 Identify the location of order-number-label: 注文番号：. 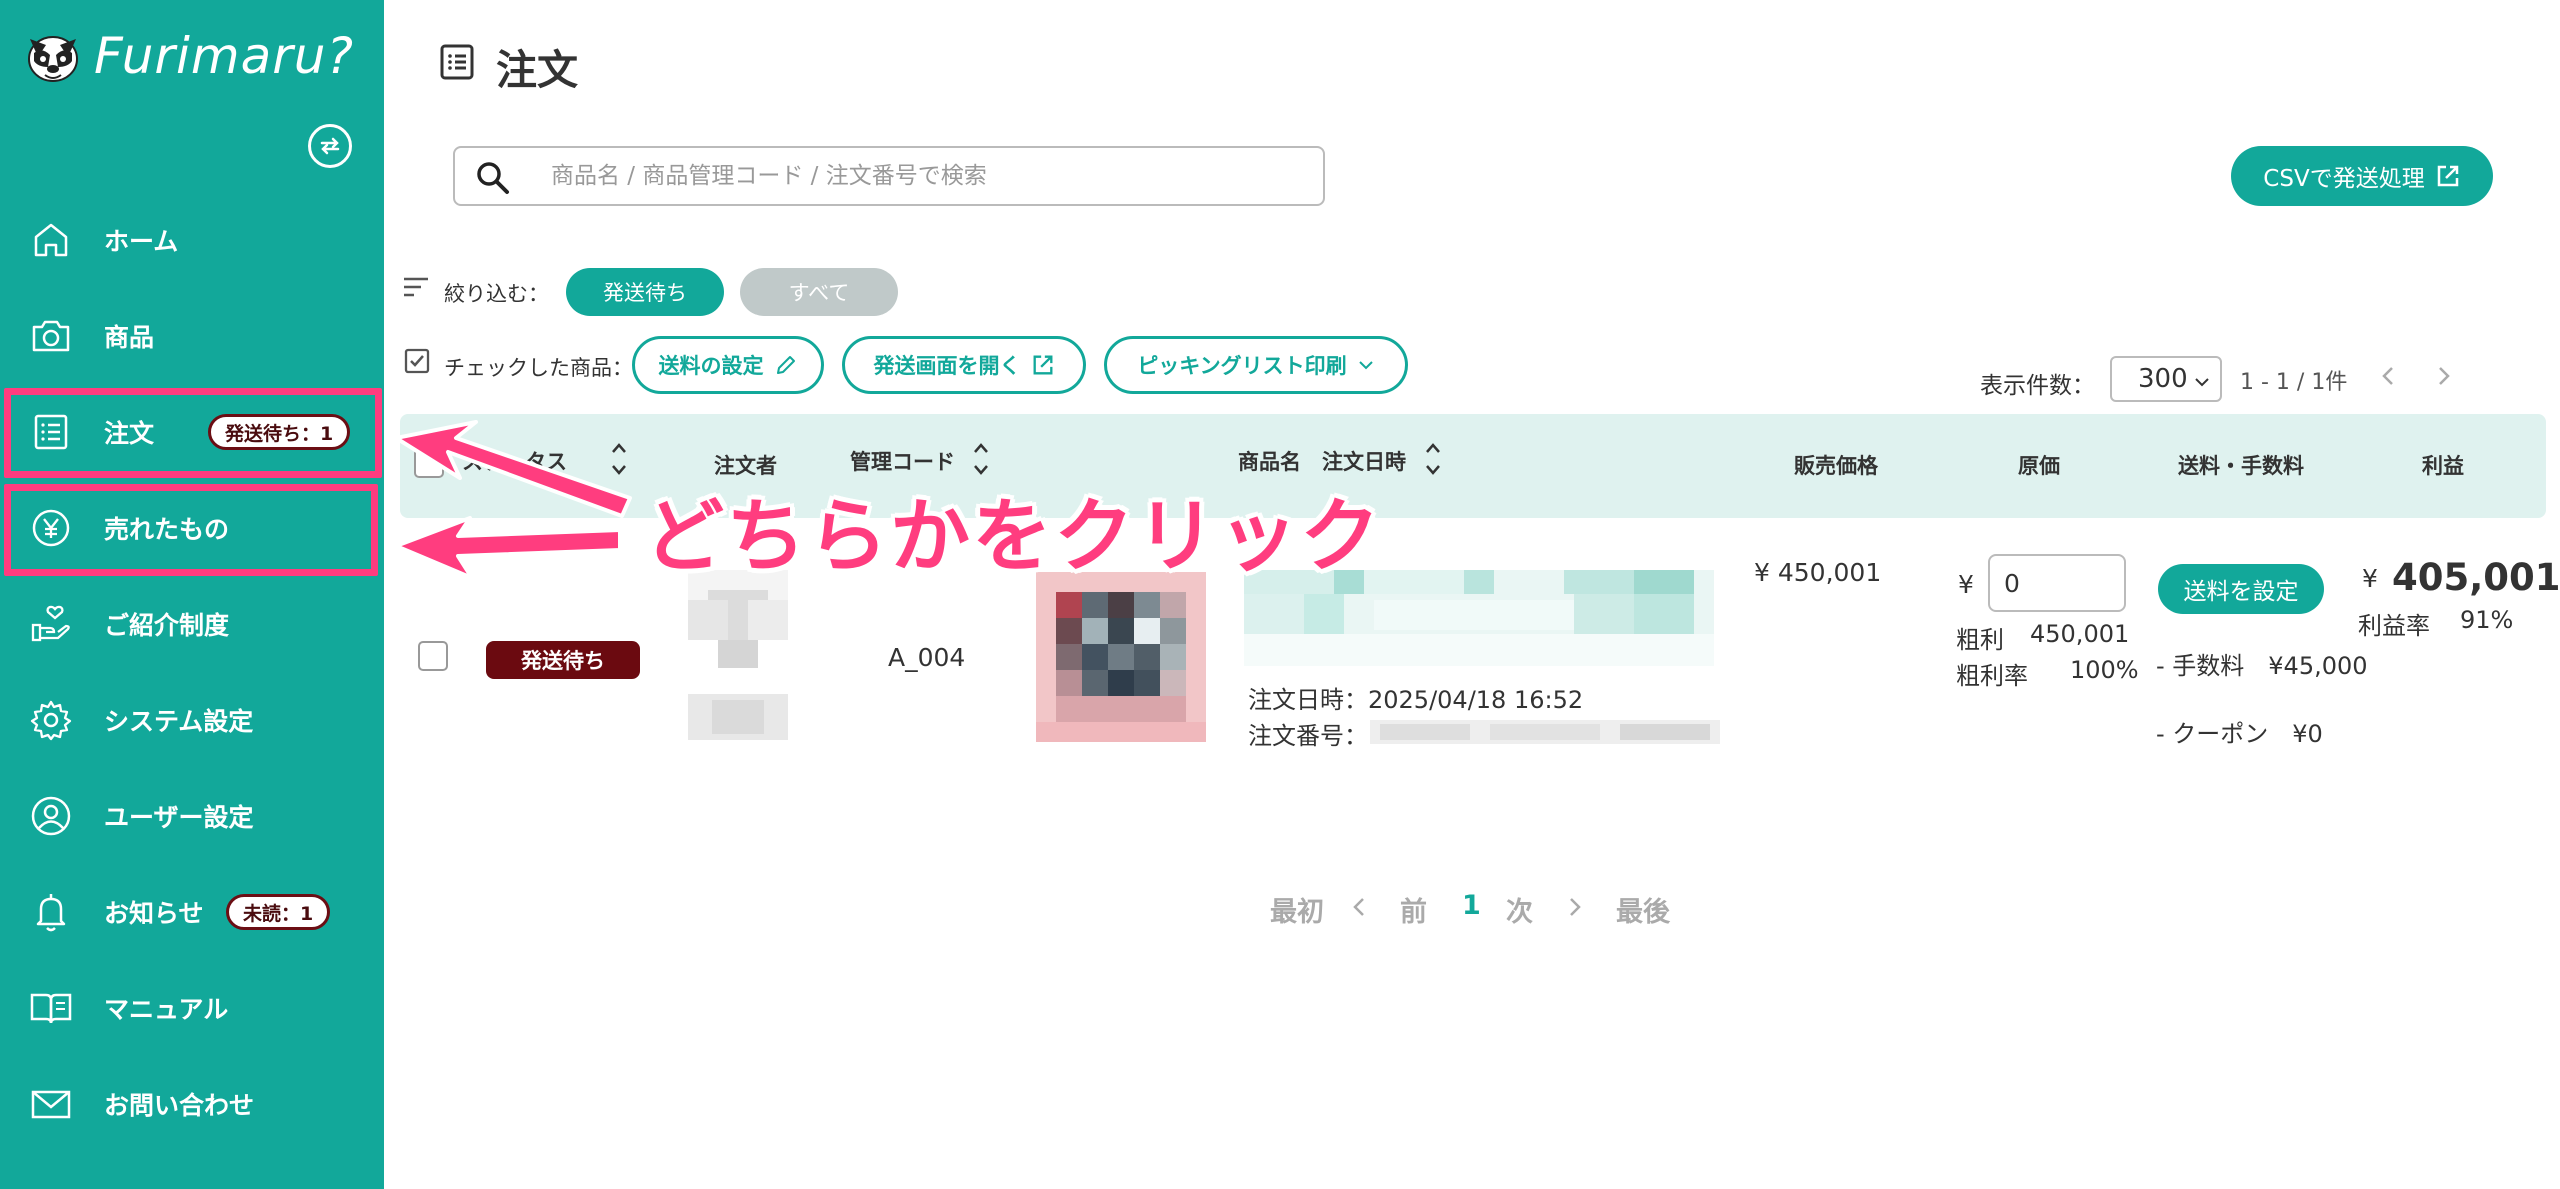
(1308, 736).